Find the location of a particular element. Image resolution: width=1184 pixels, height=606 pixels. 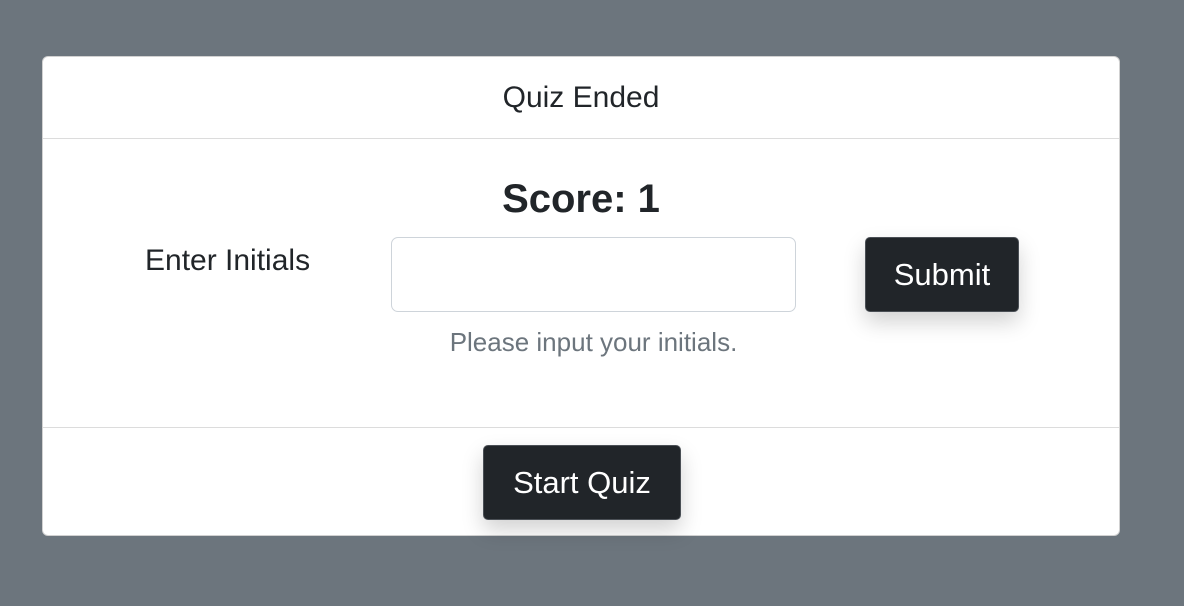

card-title: Quiz Ended is located at coordinates (581, 97).